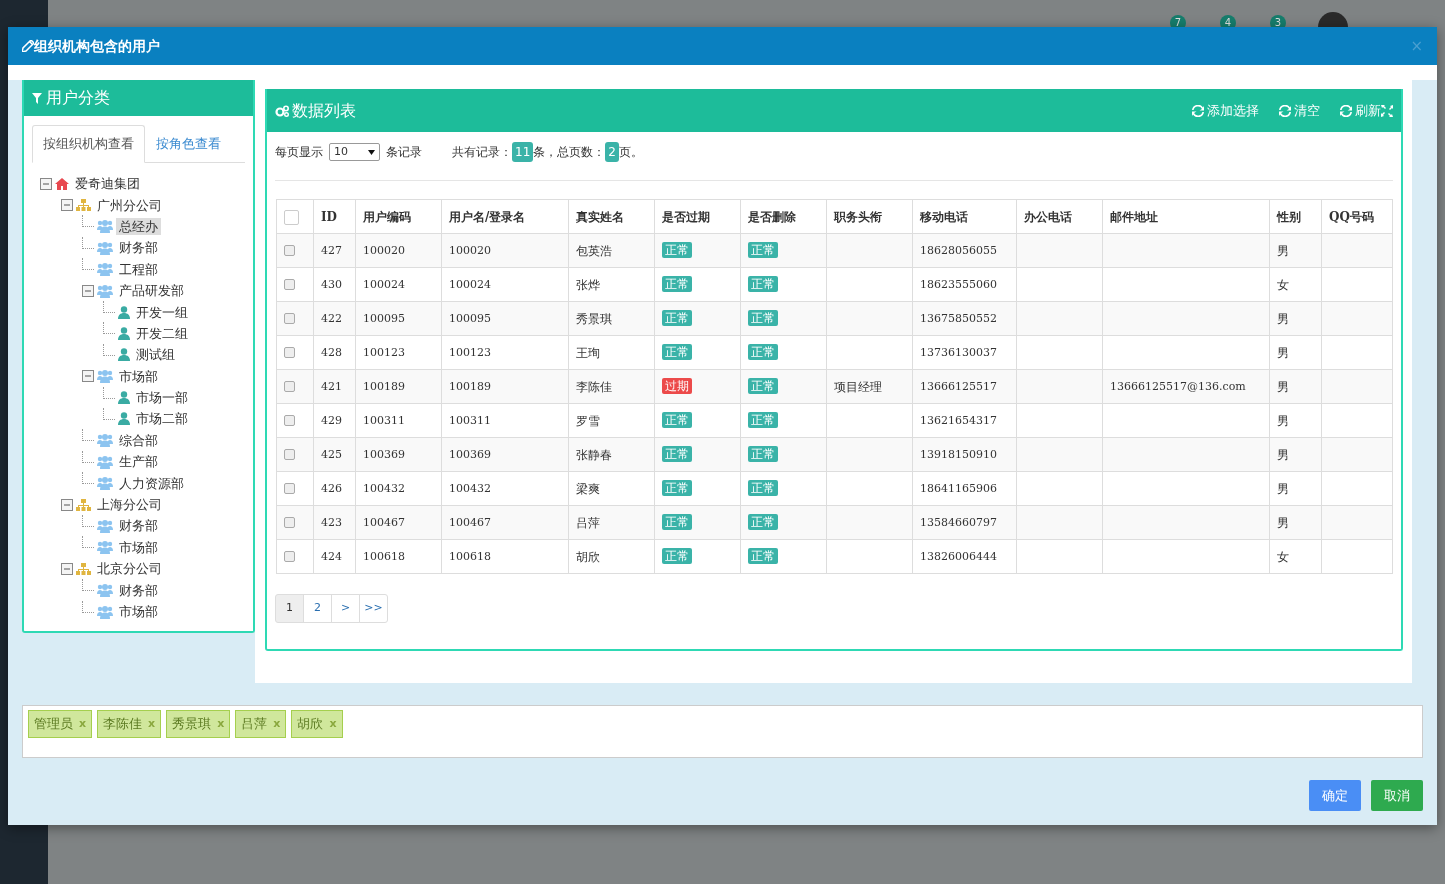 The width and height of the screenshot is (1445, 884). I want to click on pages-label: 条，总页数：, so click(569, 152).